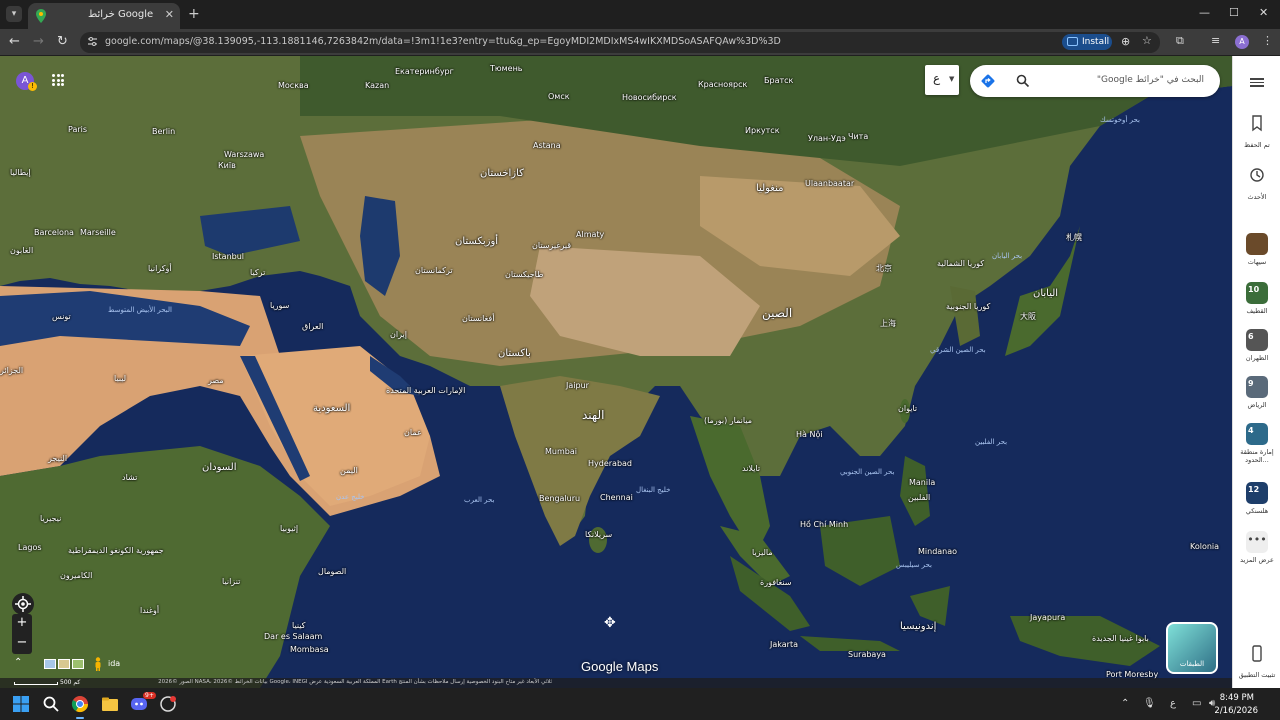  What do you see at coordinates (289, 528) in the screenshot?
I see `map-label: إثيوبيا` at bounding box center [289, 528].